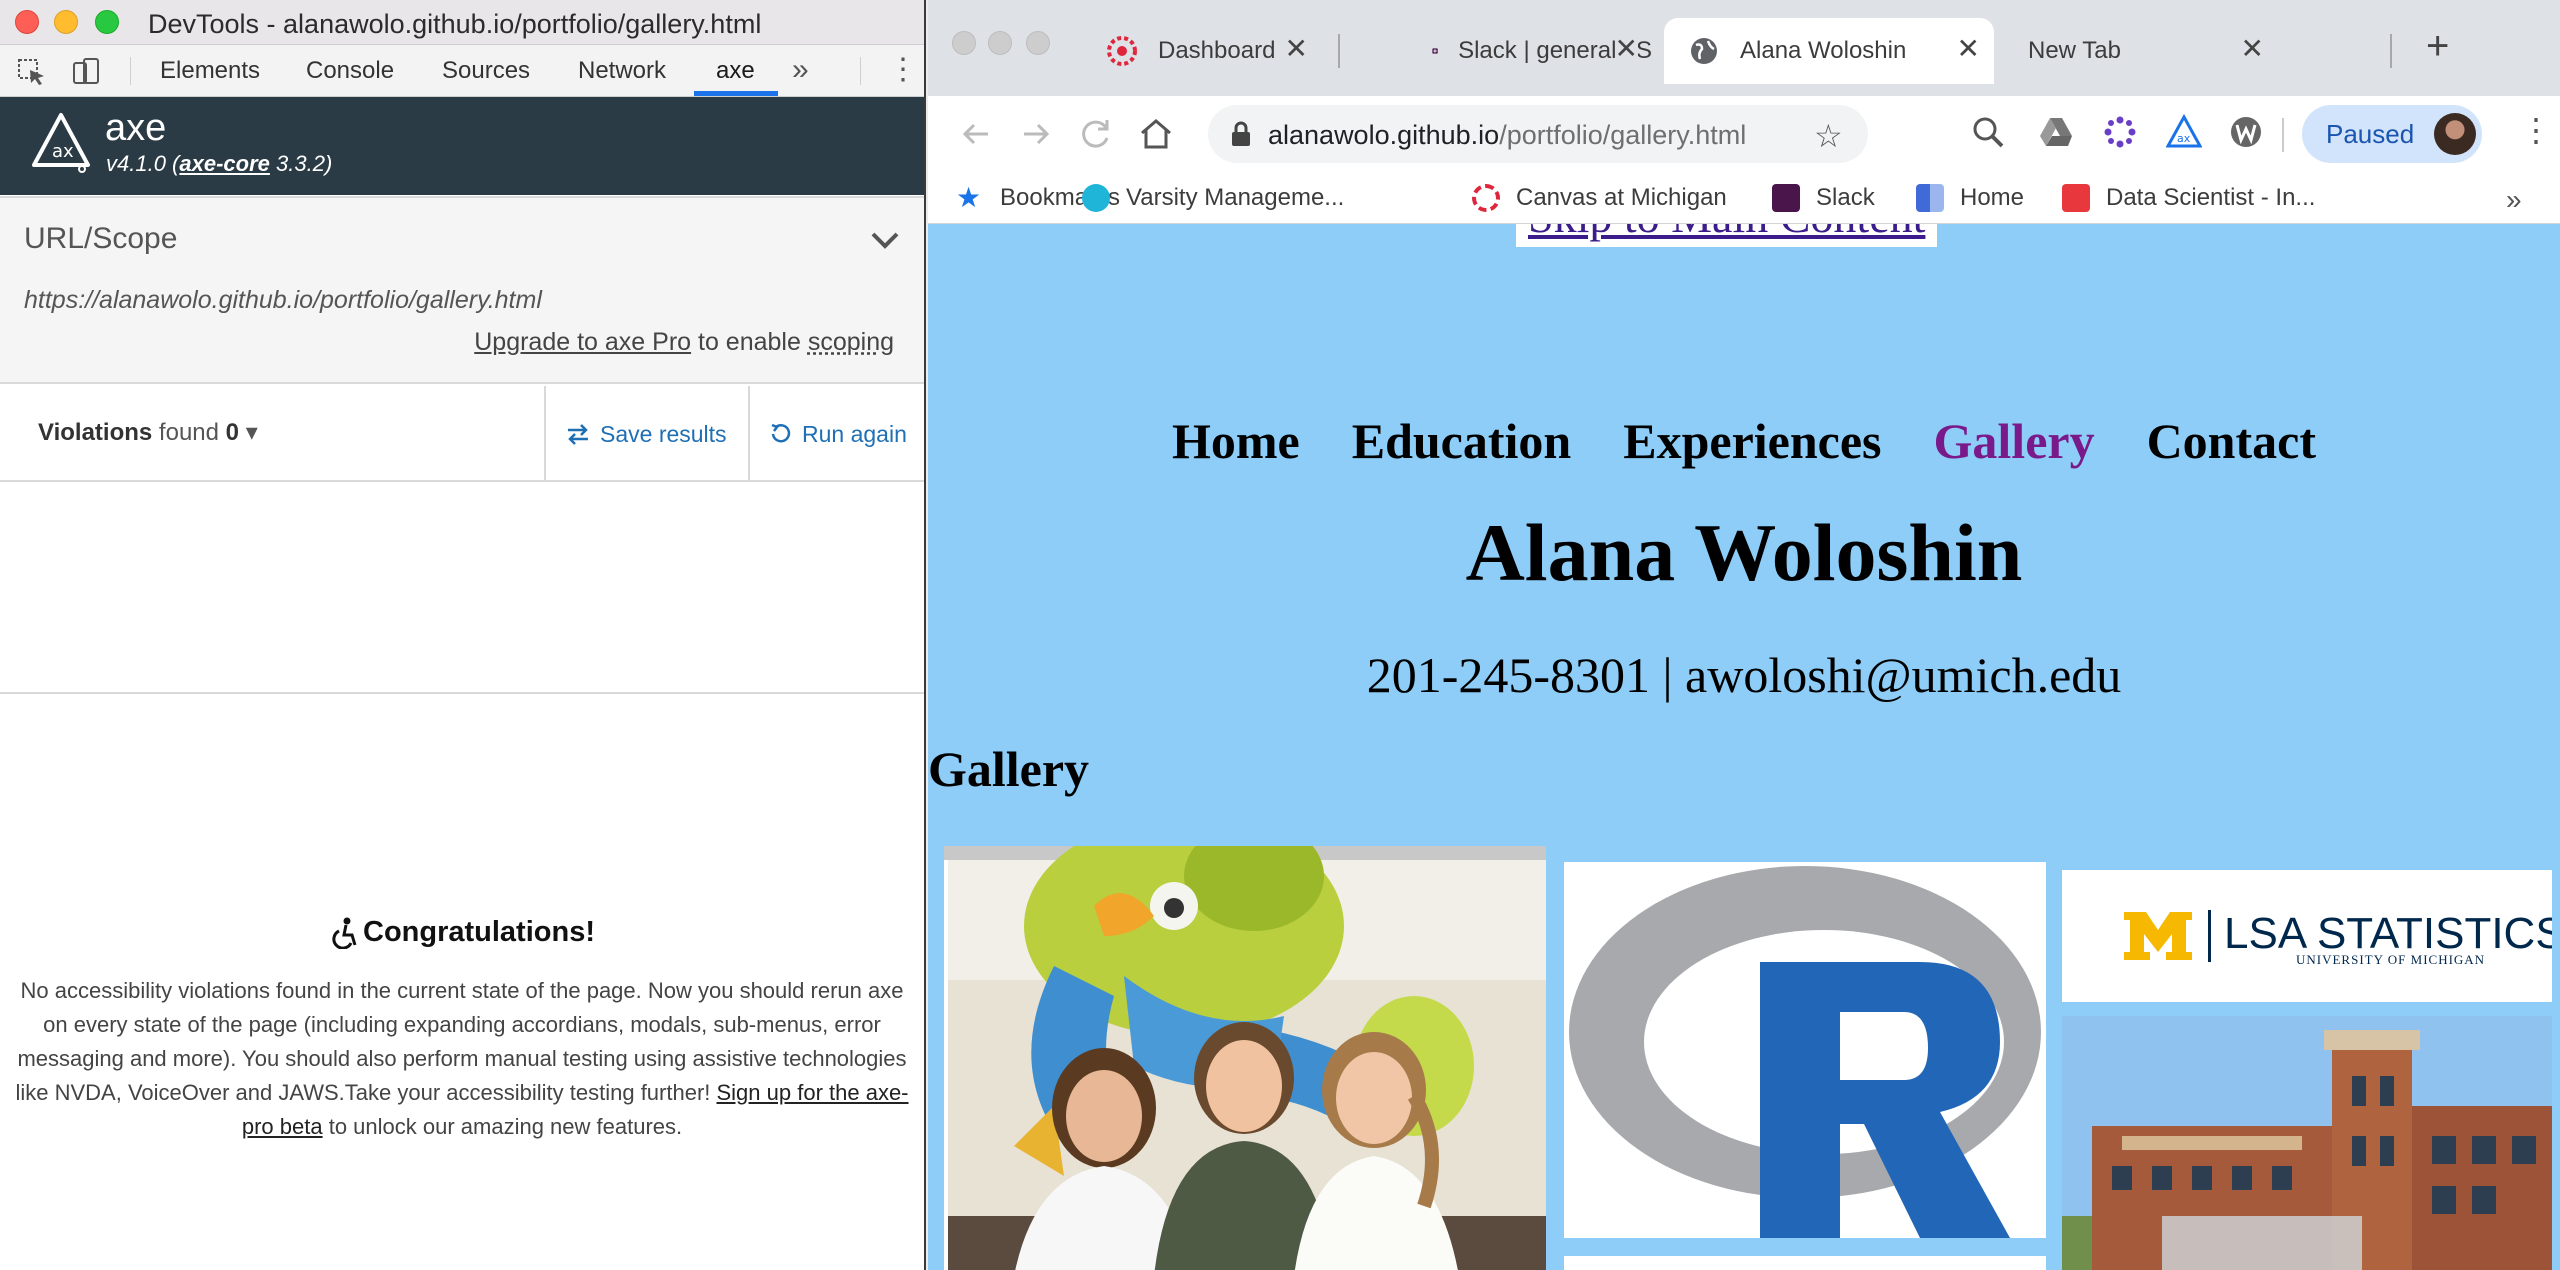 The width and height of the screenshot is (2560, 1270). What do you see at coordinates (1096, 198) in the screenshot?
I see `varsity-icon` at bounding box center [1096, 198].